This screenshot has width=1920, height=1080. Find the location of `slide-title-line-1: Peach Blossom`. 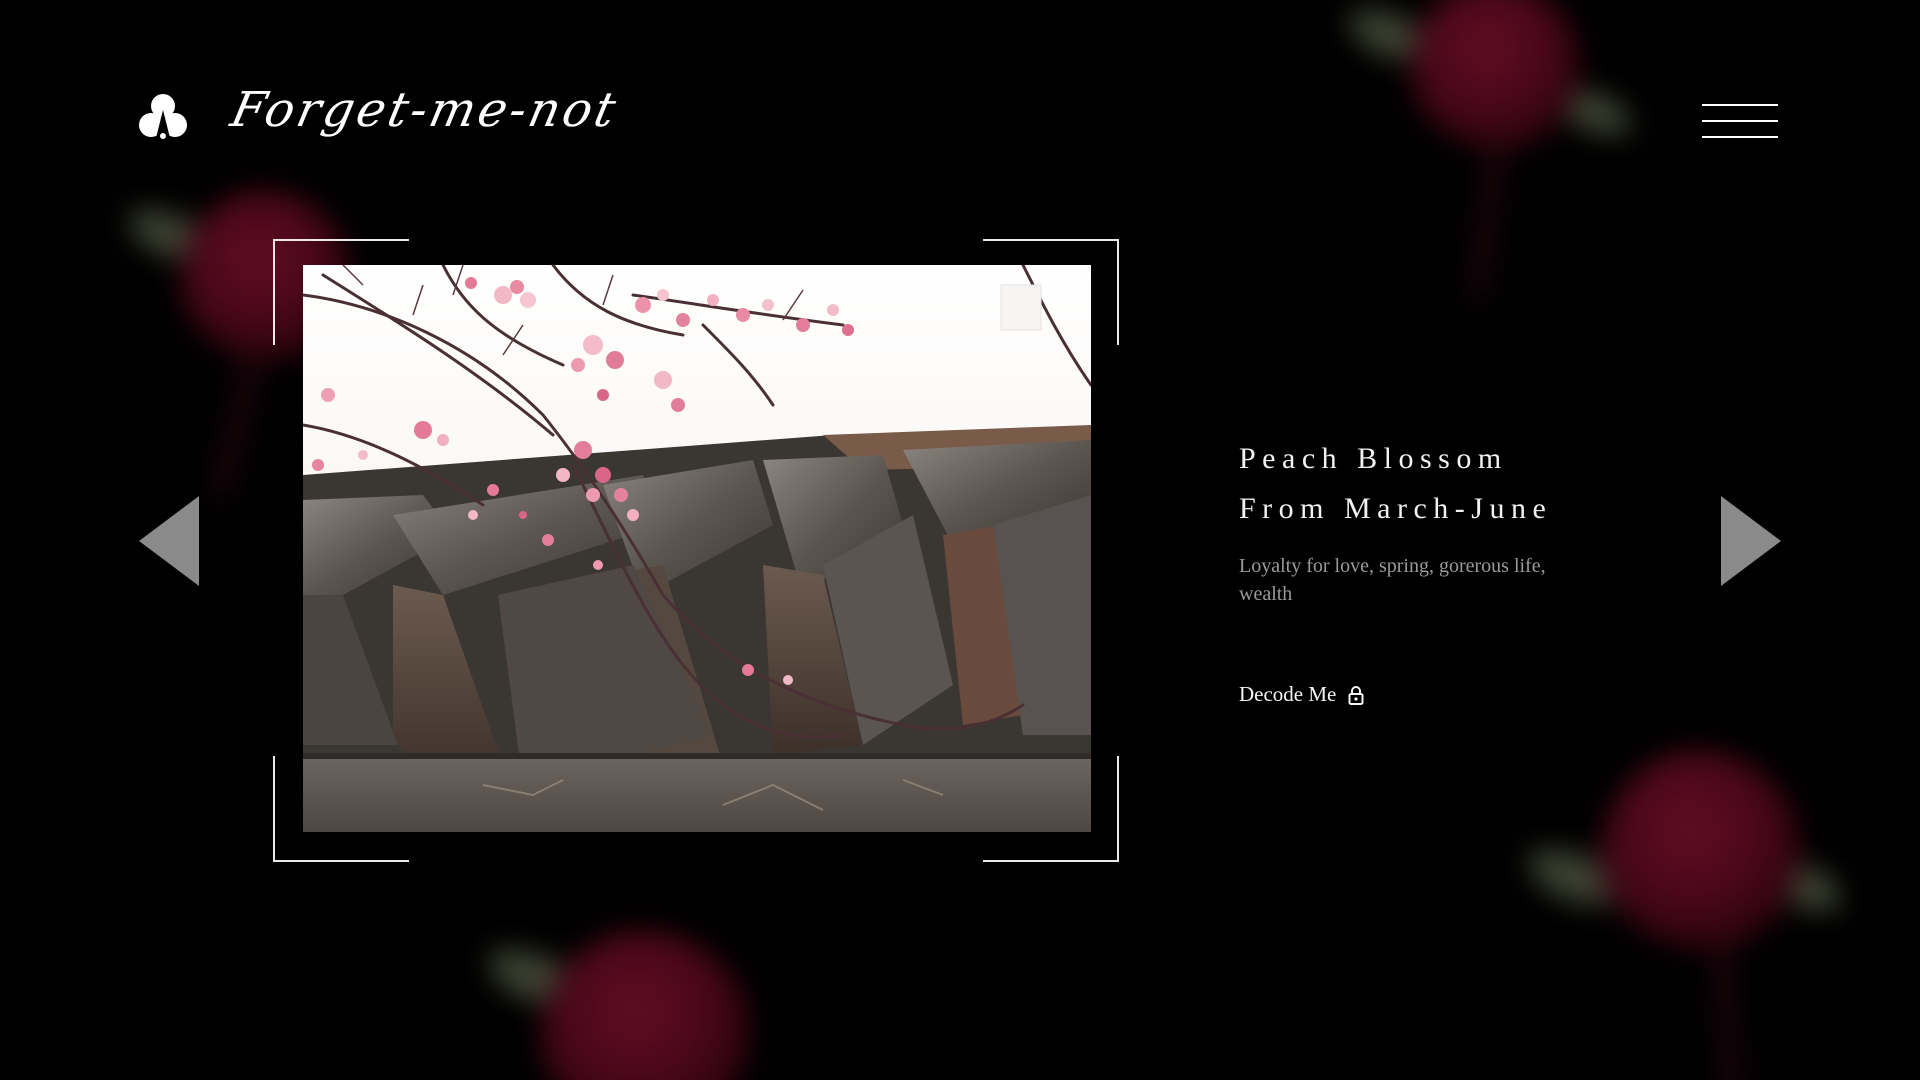

slide-title-line-1: Peach Blossom is located at coordinates (1373, 458).